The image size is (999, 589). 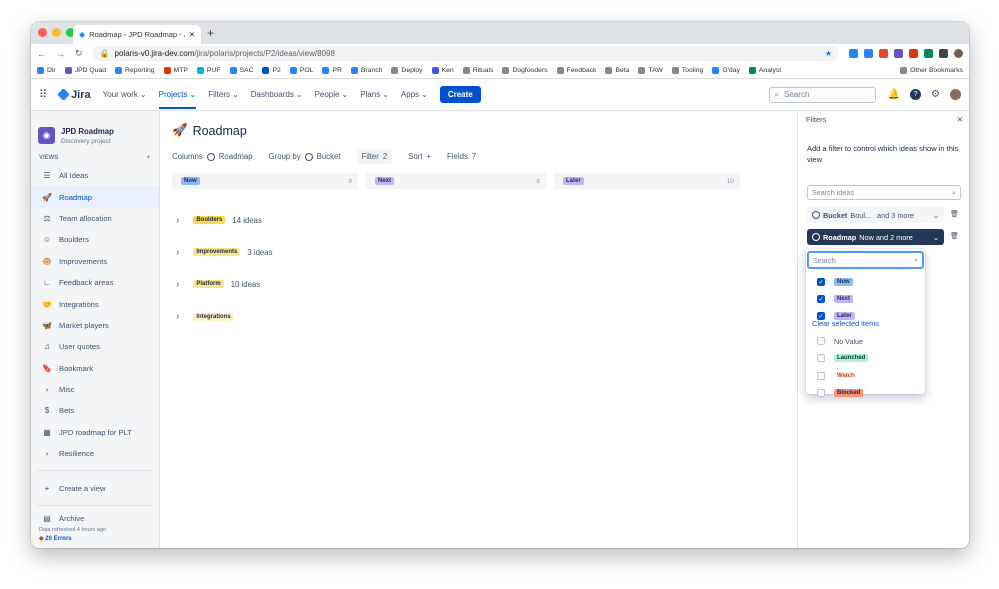 I want to click on settings-gear-icon: ⚙, so click(x=935, y=94).